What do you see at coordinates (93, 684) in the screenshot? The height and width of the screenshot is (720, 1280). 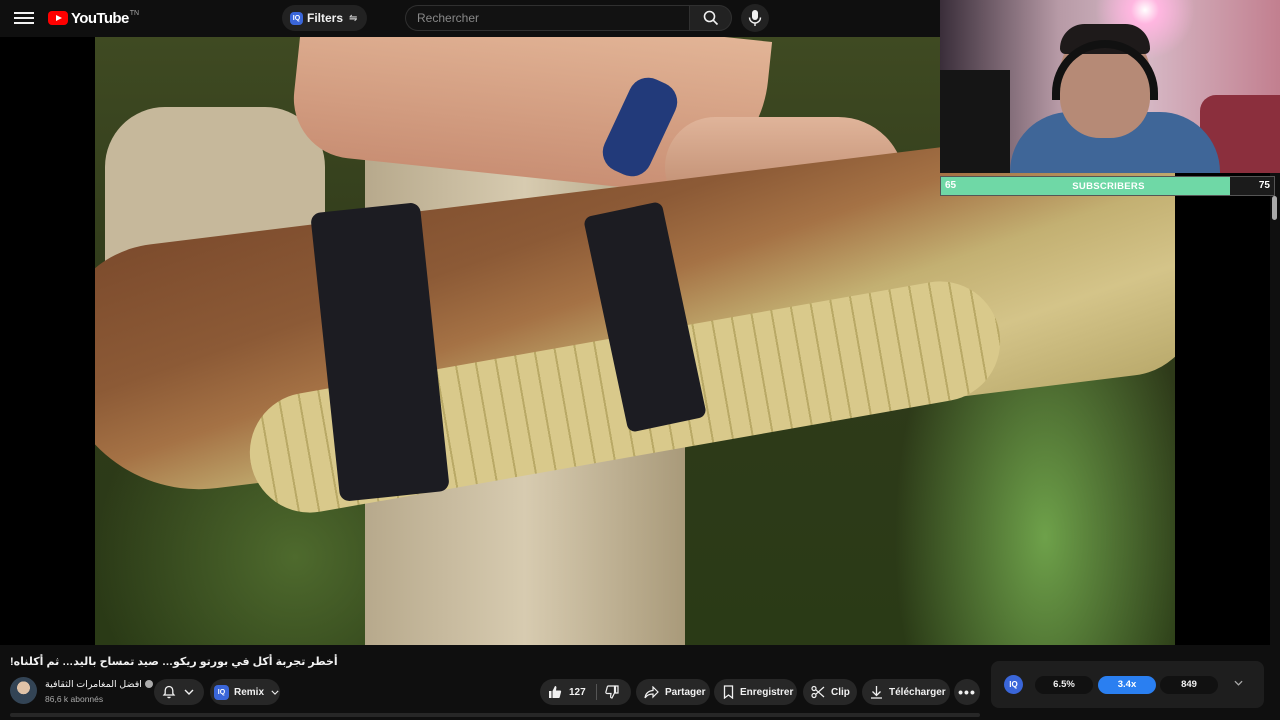 I see `channel-name-text: افضل المغامرات الثقافية` at bounding box center [93, 684].